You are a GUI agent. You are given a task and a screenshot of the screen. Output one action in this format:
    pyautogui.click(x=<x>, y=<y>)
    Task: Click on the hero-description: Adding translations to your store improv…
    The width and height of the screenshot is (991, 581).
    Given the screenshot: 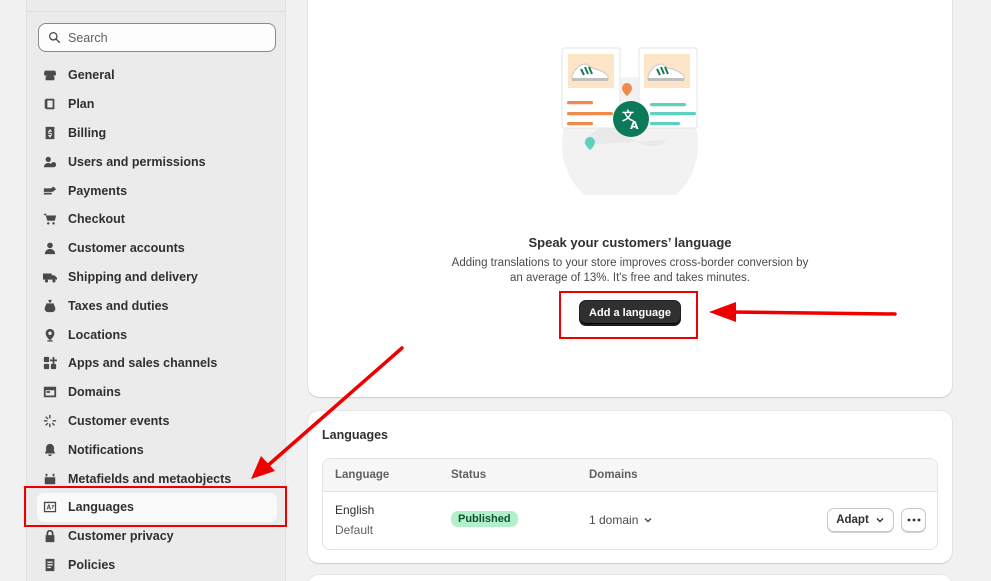 What is the action you would take?
    pyautogui.click(x=630, y=270)
    